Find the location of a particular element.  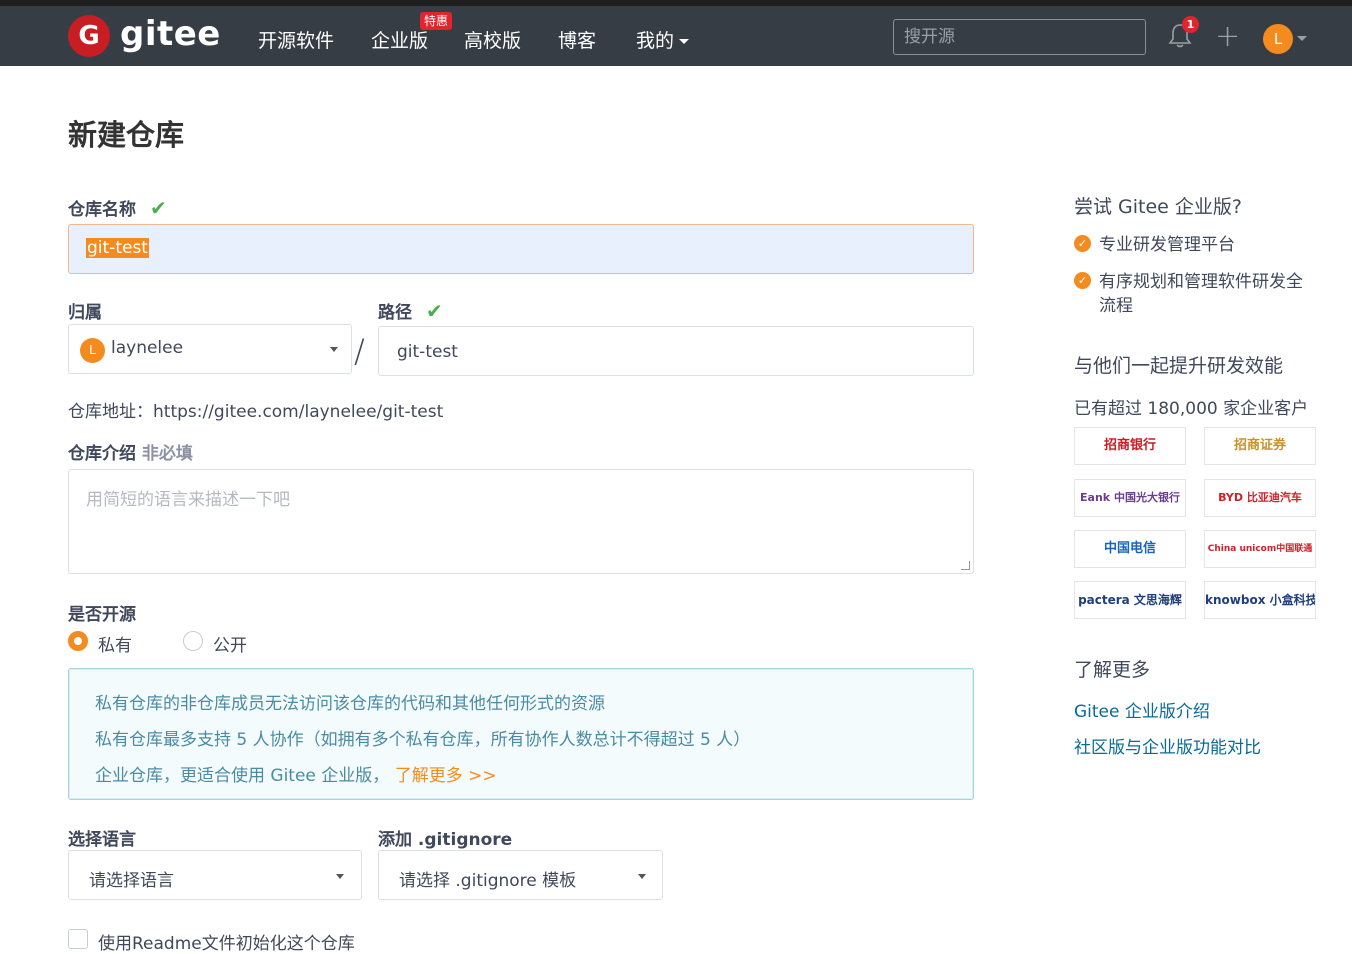

owner-select: L laynelee is located at coordinates (210, 349).